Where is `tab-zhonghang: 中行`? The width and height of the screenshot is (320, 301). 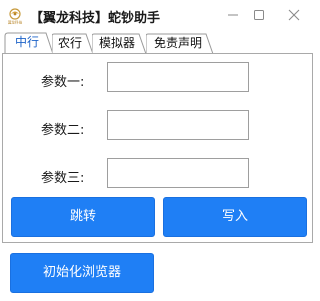
tab-zhonghang: 中行 is located at coordinates (29, 43).